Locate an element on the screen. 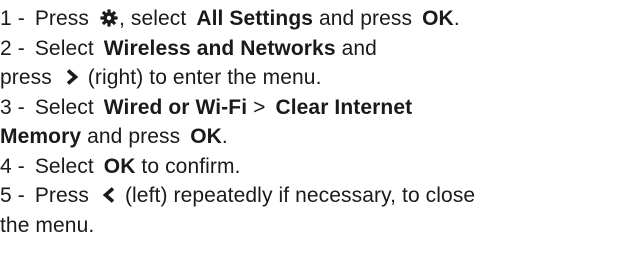  step-number: 5 - is located at coordinates (12, 195).